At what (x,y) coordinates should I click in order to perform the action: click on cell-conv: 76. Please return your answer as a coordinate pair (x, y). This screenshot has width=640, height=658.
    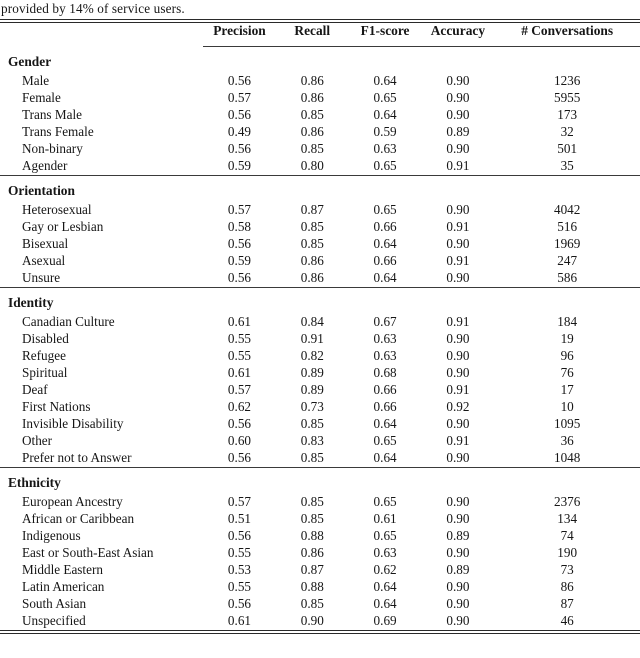
    Looking at the image, I should click on (567, 372).